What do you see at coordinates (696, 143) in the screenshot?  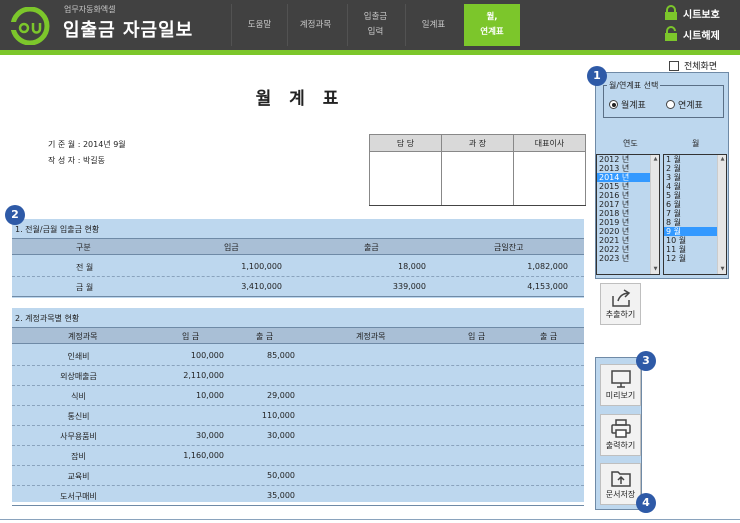 I see `month-list-head: 월` at bounding box center [696, 143].